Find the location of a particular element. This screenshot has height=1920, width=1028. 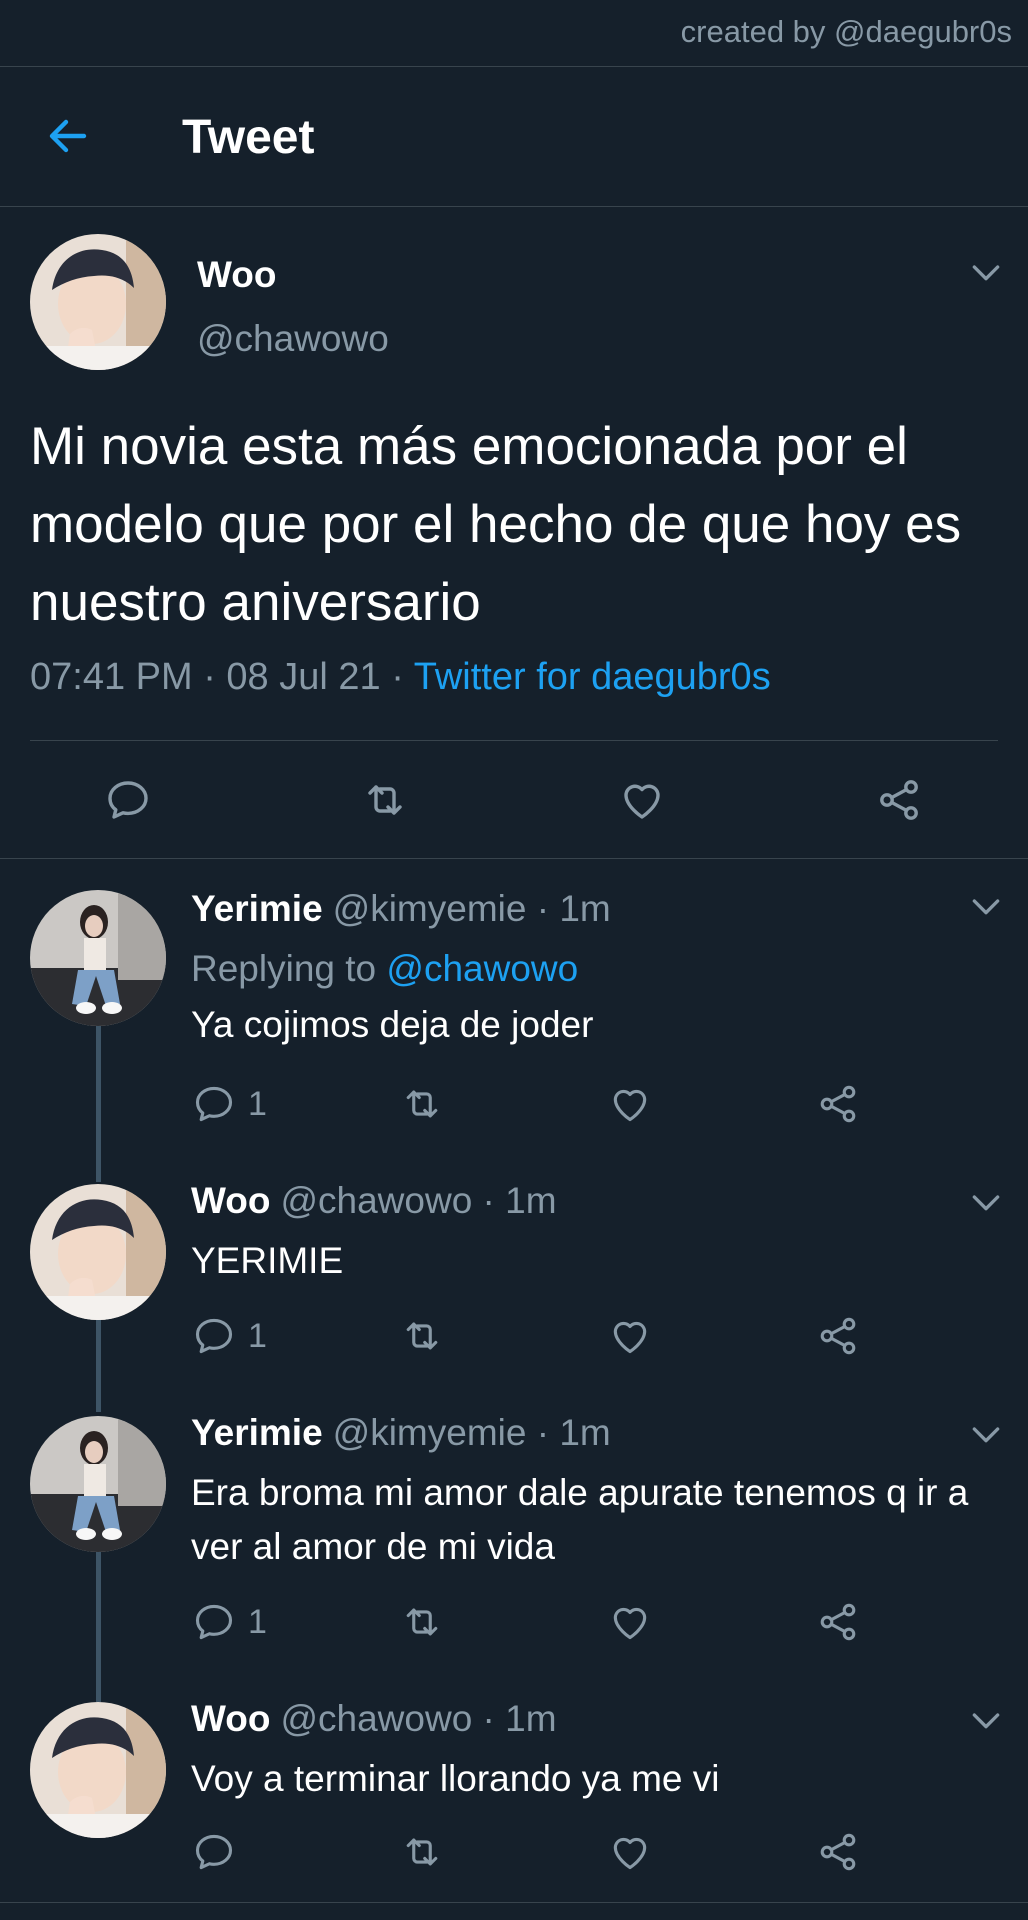

reply-text: Voy a terminar llorando ya me vi is located at coordinates (455, 1778).